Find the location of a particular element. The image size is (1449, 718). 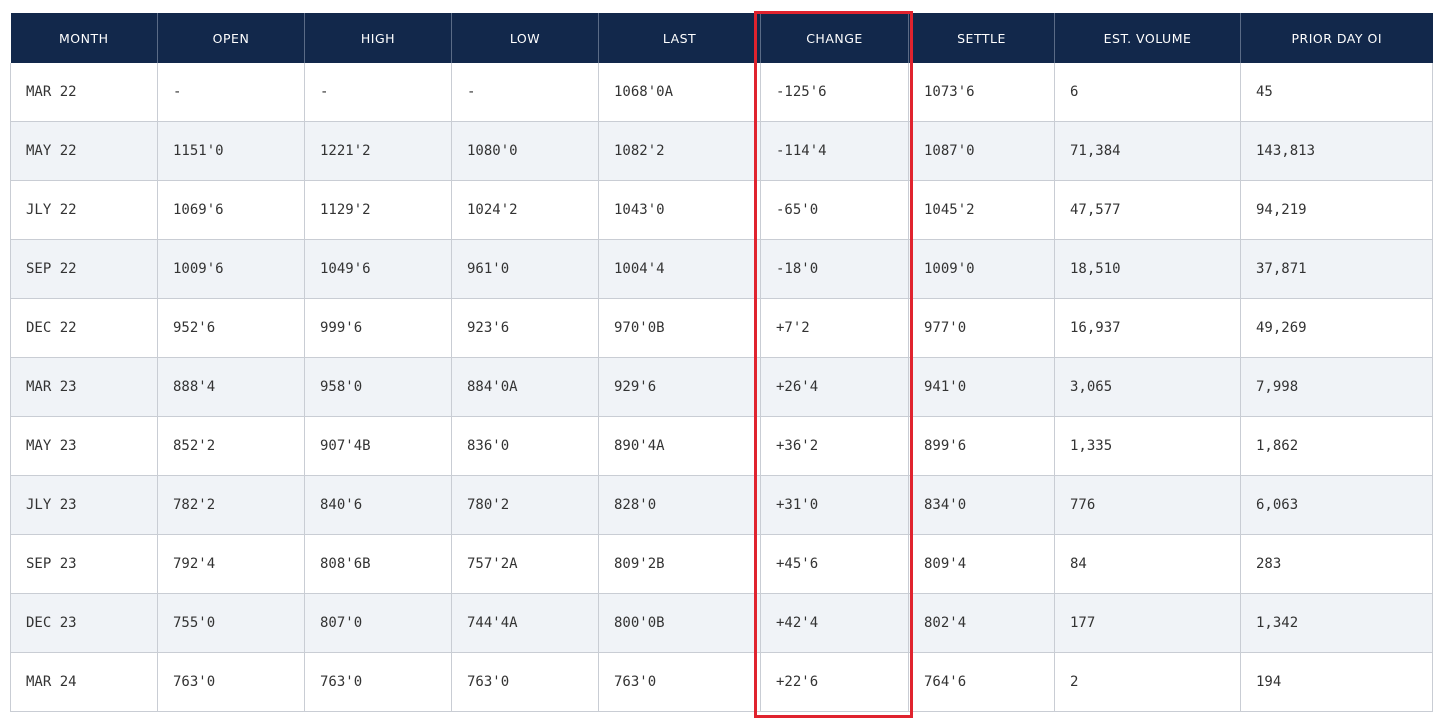

header-change: CHANGE is located at coordinates (834, 38).